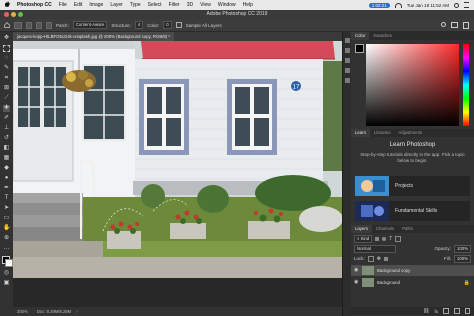 The image size is (474, 316). I want to click on pen-tool-icon: ✒, so click(6, 188).